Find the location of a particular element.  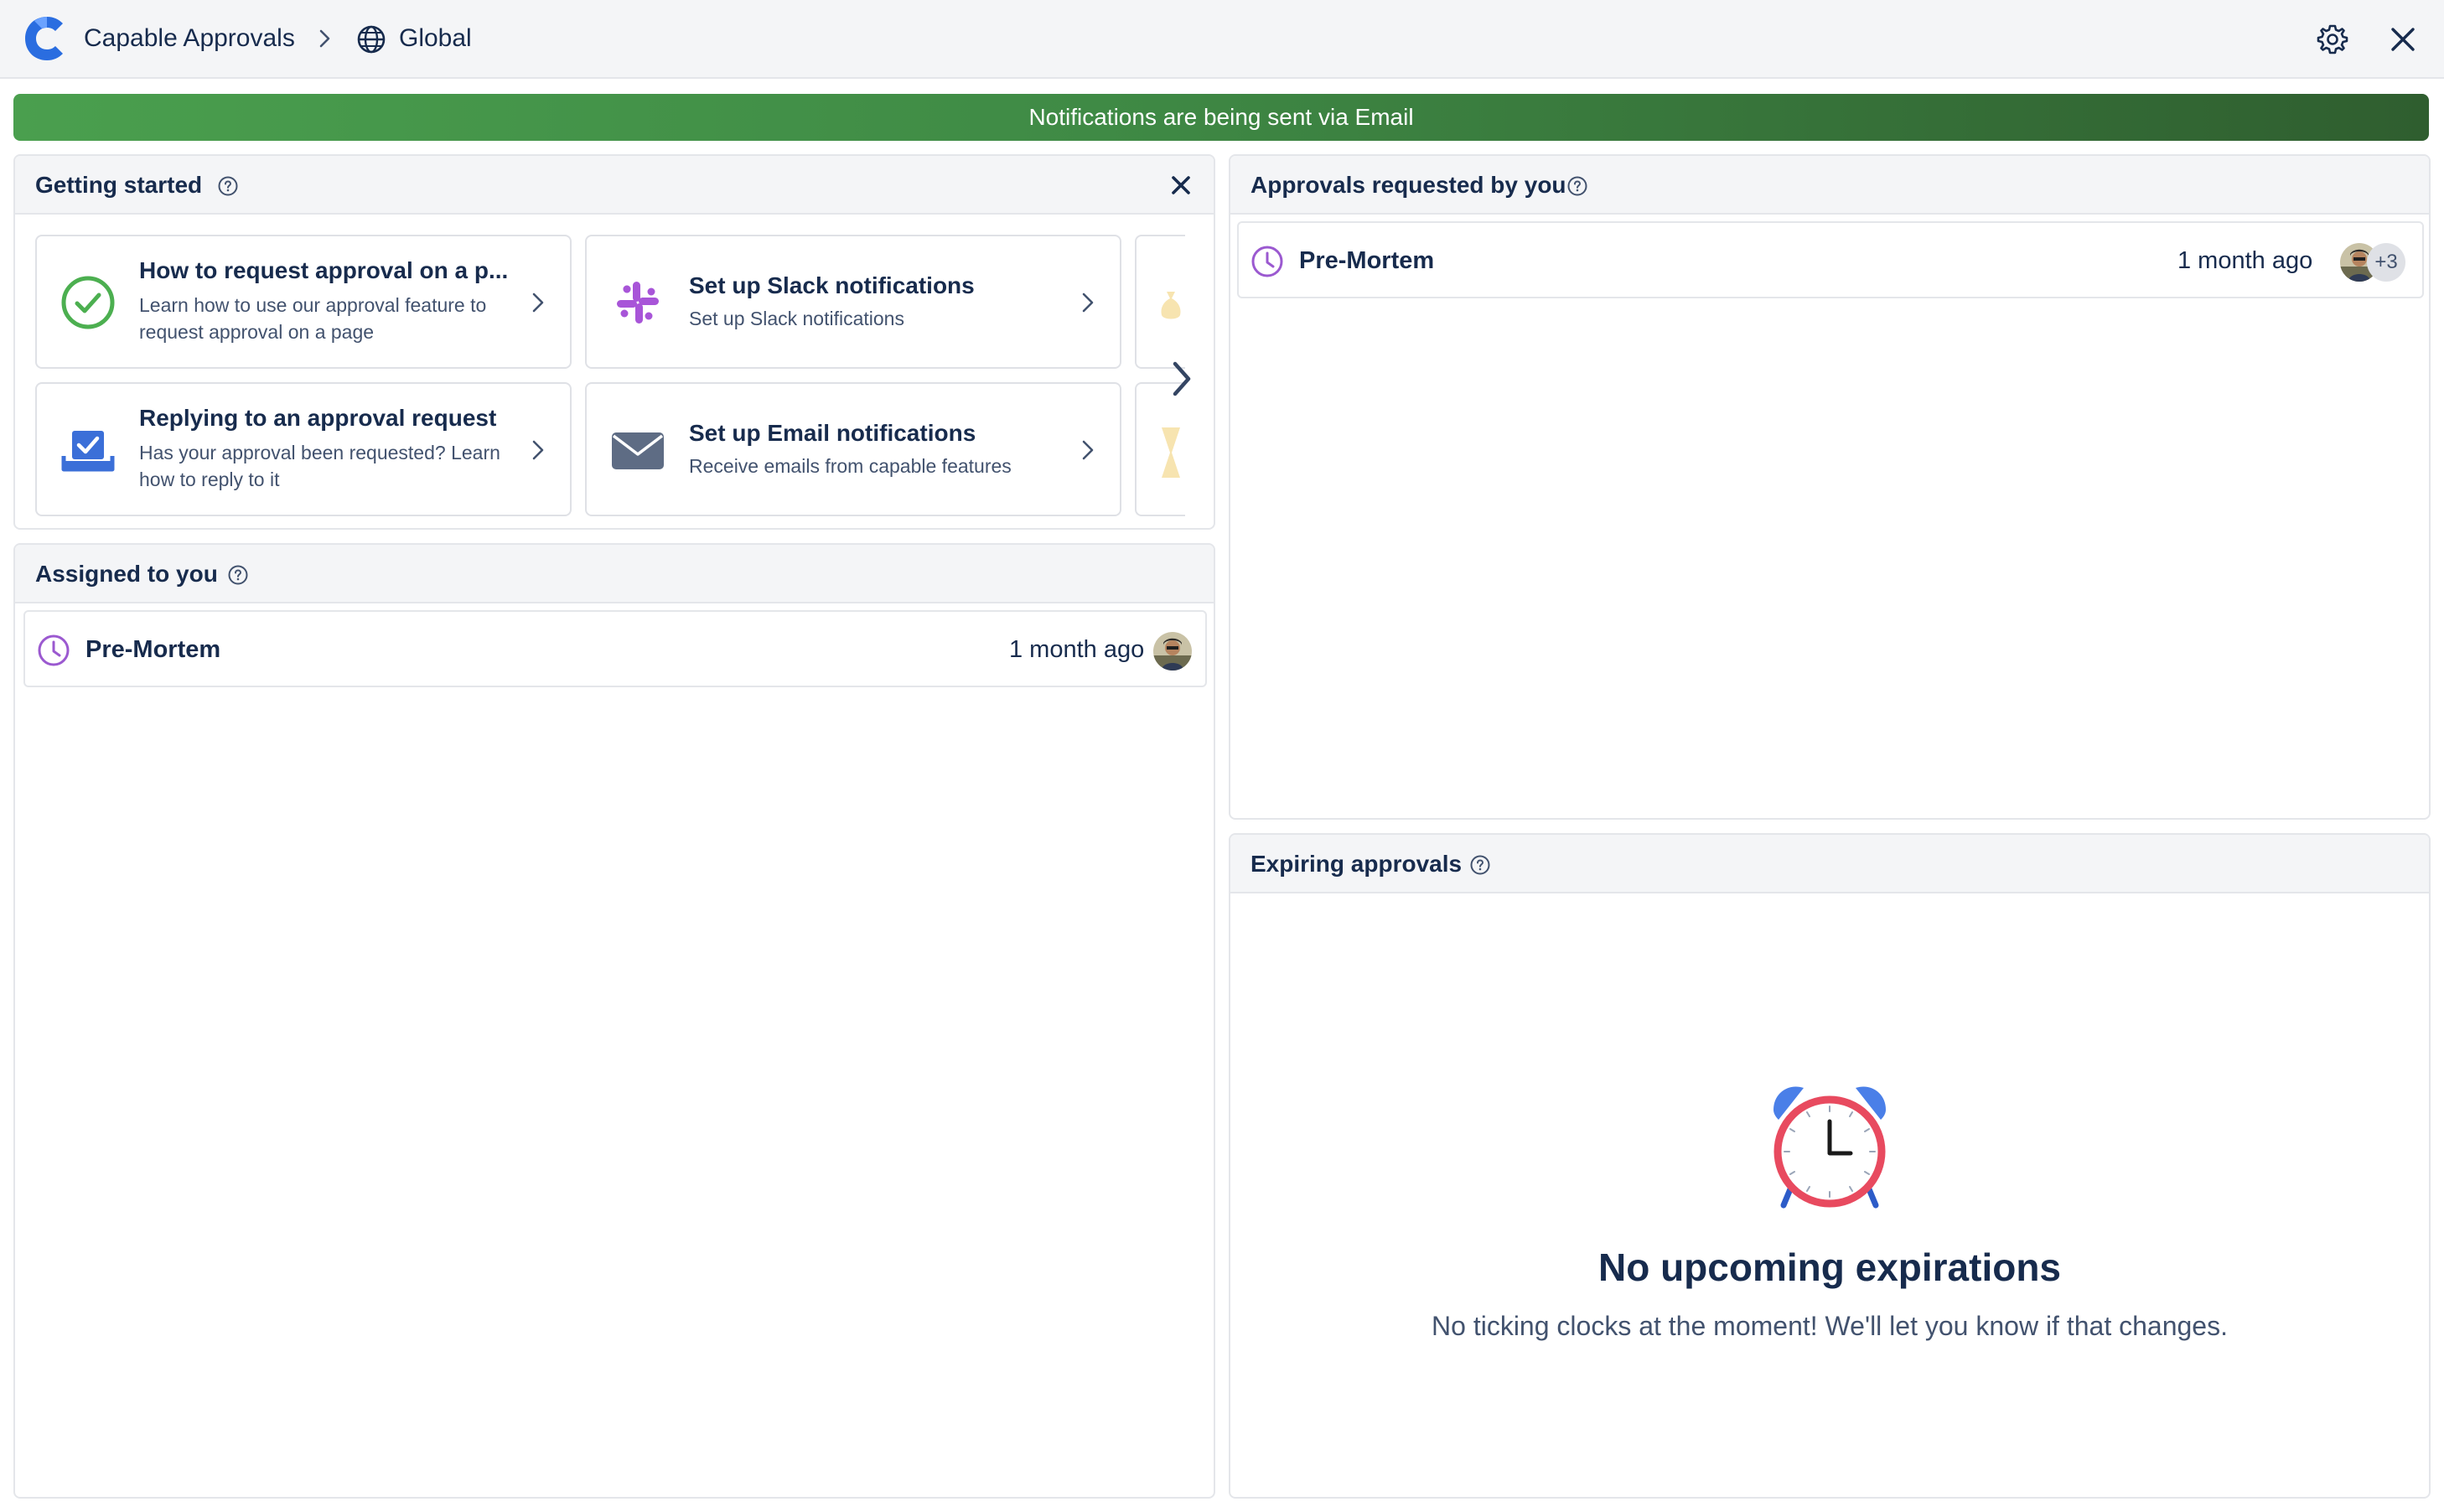

capable-logo-icon is located at coordinates (44, 38).